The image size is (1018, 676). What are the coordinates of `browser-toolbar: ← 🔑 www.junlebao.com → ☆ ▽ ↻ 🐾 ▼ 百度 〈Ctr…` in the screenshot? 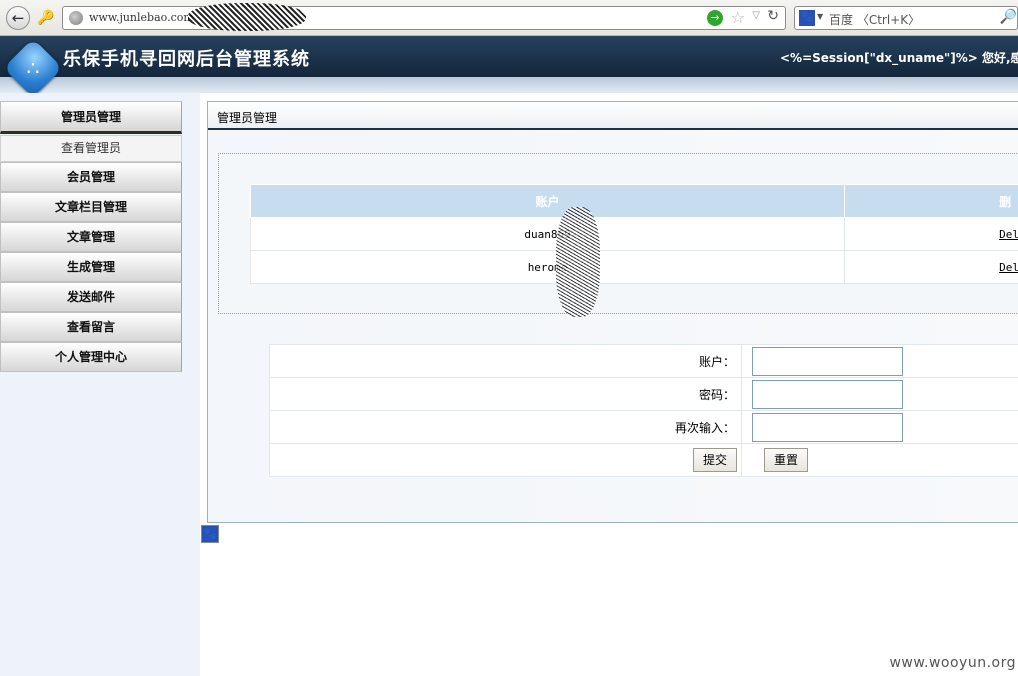 It's located at (509, 18).